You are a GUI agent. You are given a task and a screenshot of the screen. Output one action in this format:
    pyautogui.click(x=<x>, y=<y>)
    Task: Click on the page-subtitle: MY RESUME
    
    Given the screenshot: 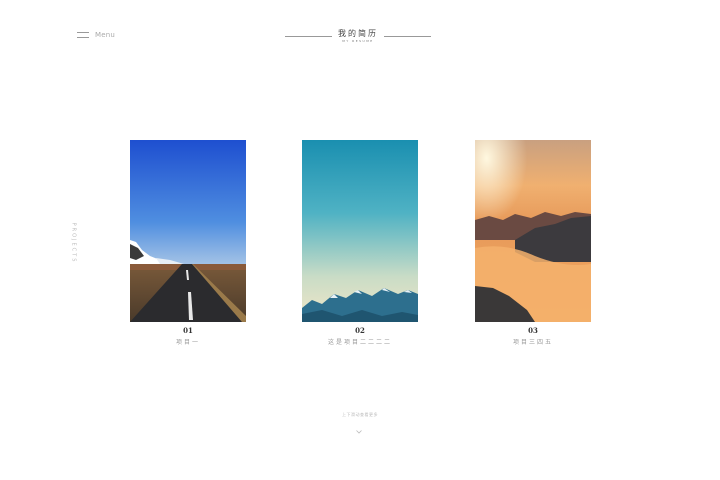 What is the action you would take?
    pyautogui.click(x=358, y=41)
    